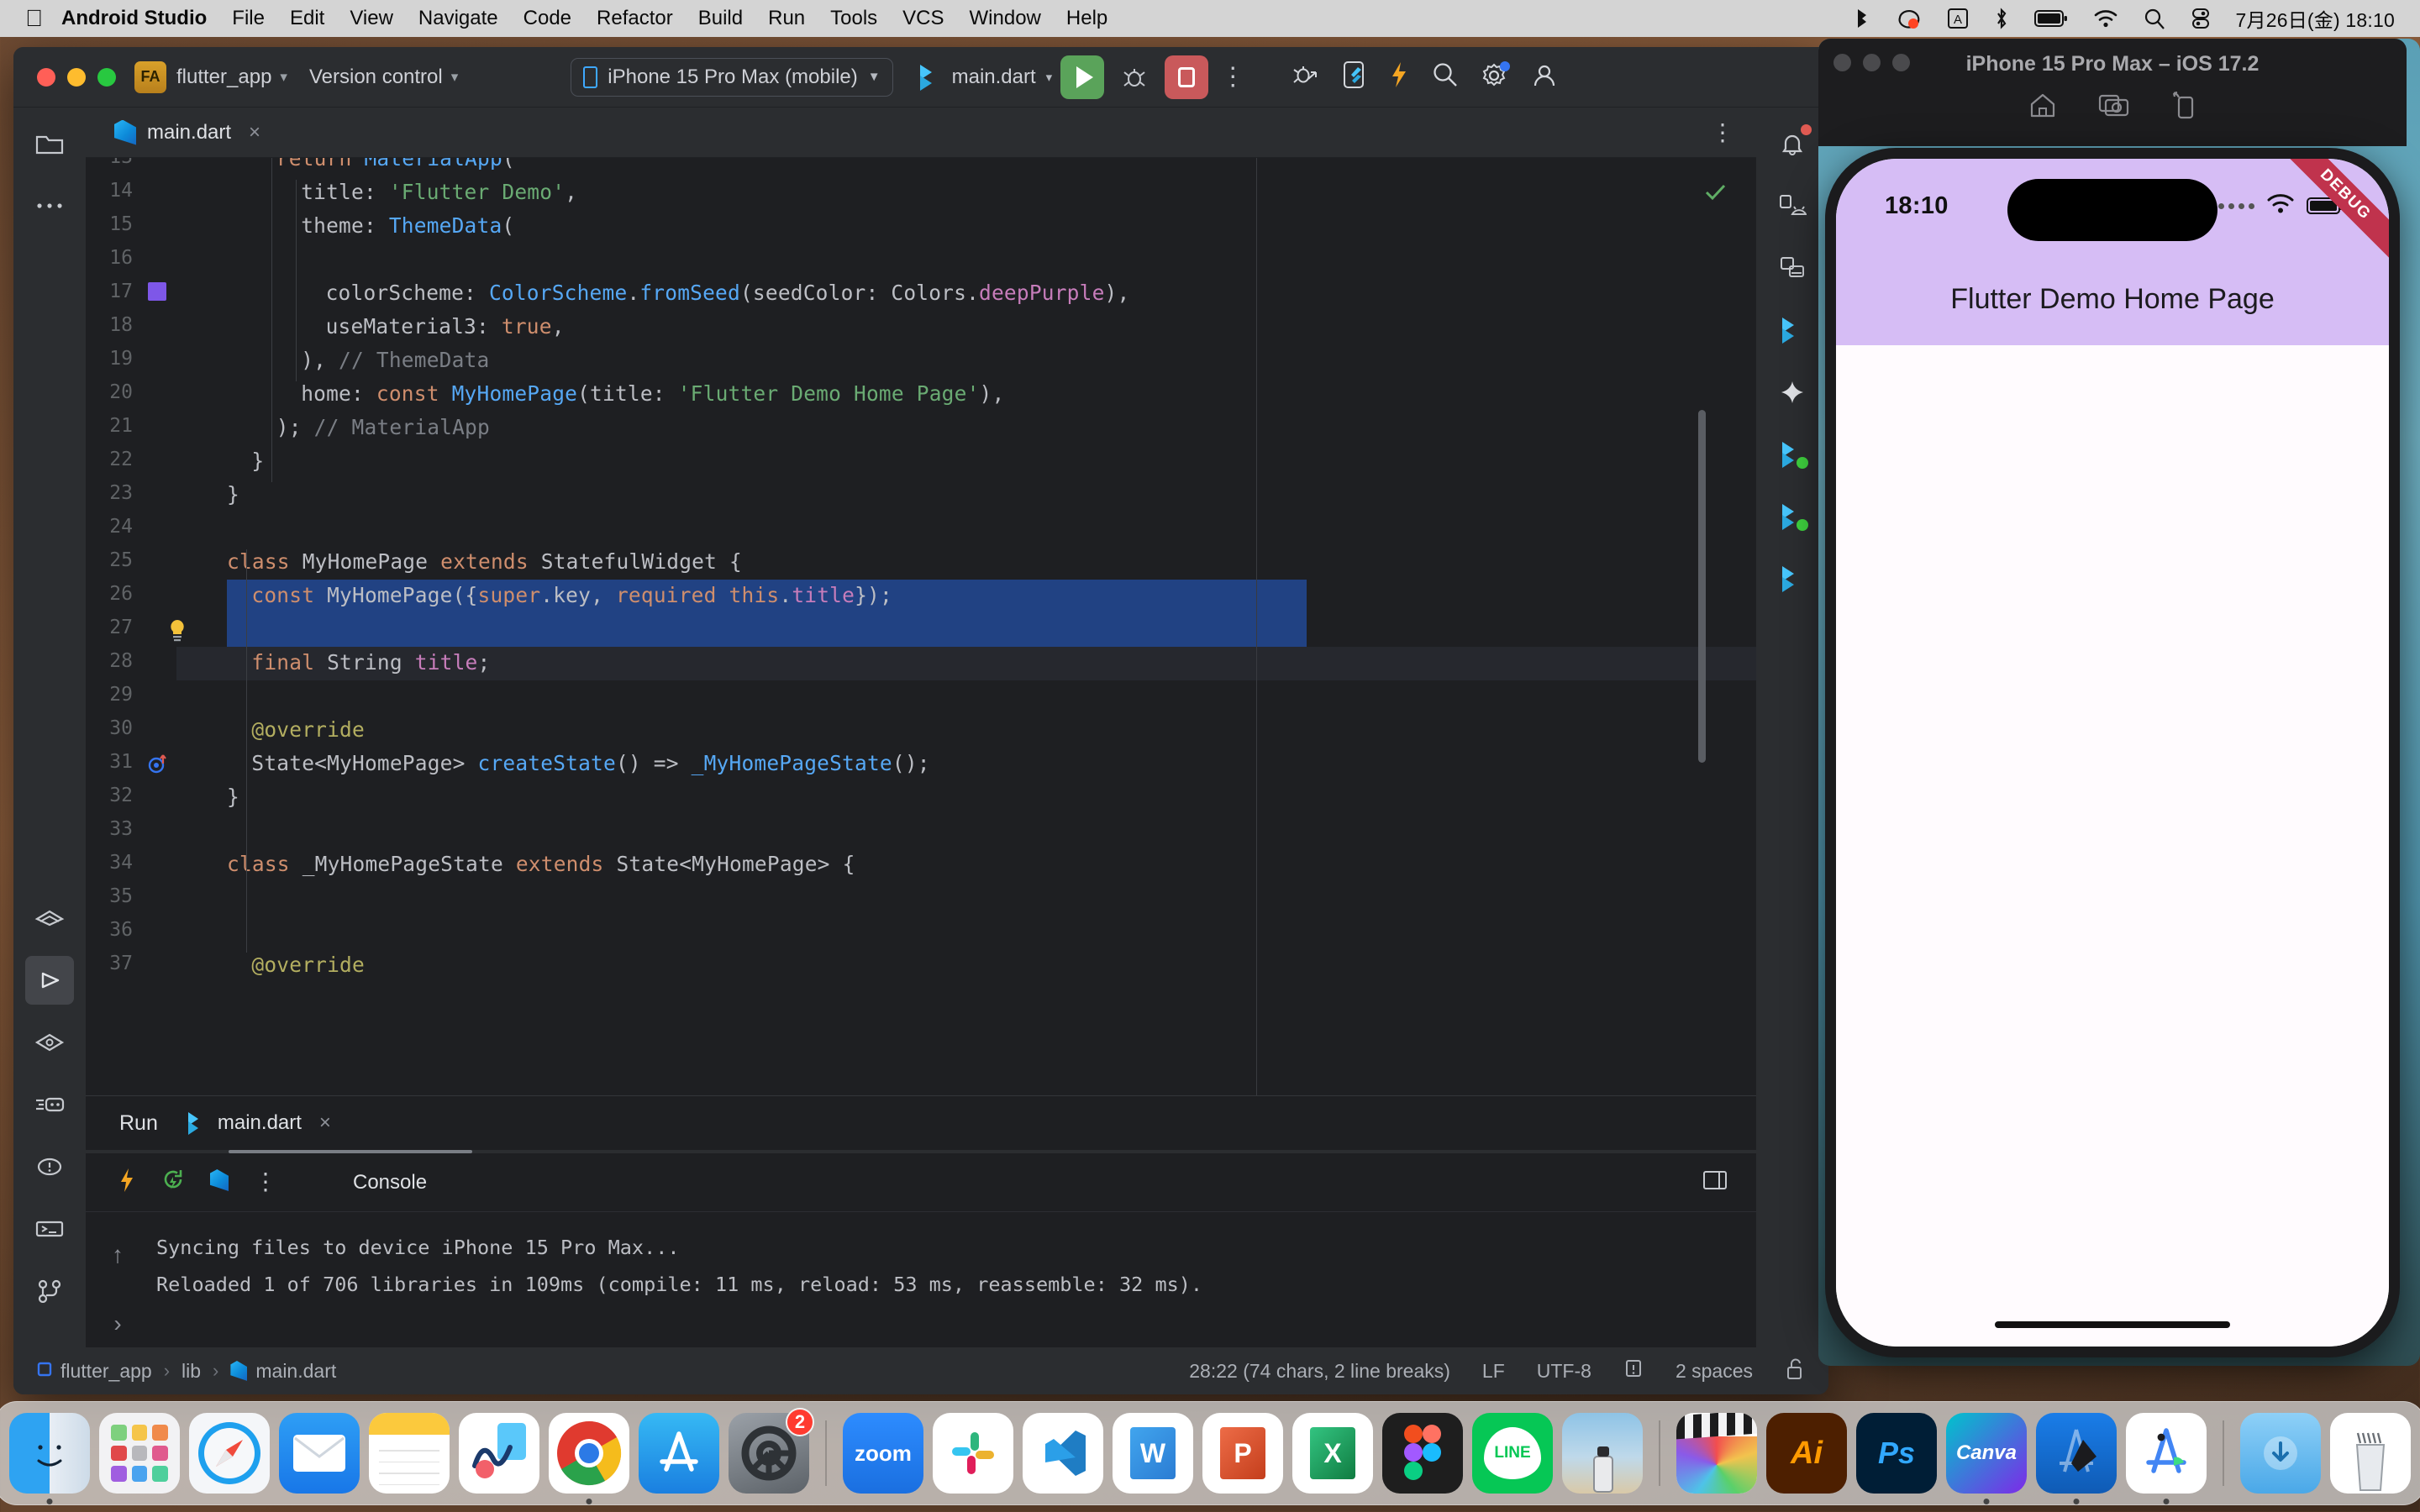 The width and height of the screenshot is (2420, 1512). Describe the element at coordinates (376, 77) in the screenshot. I see `version-control-button: Version control` at that location.